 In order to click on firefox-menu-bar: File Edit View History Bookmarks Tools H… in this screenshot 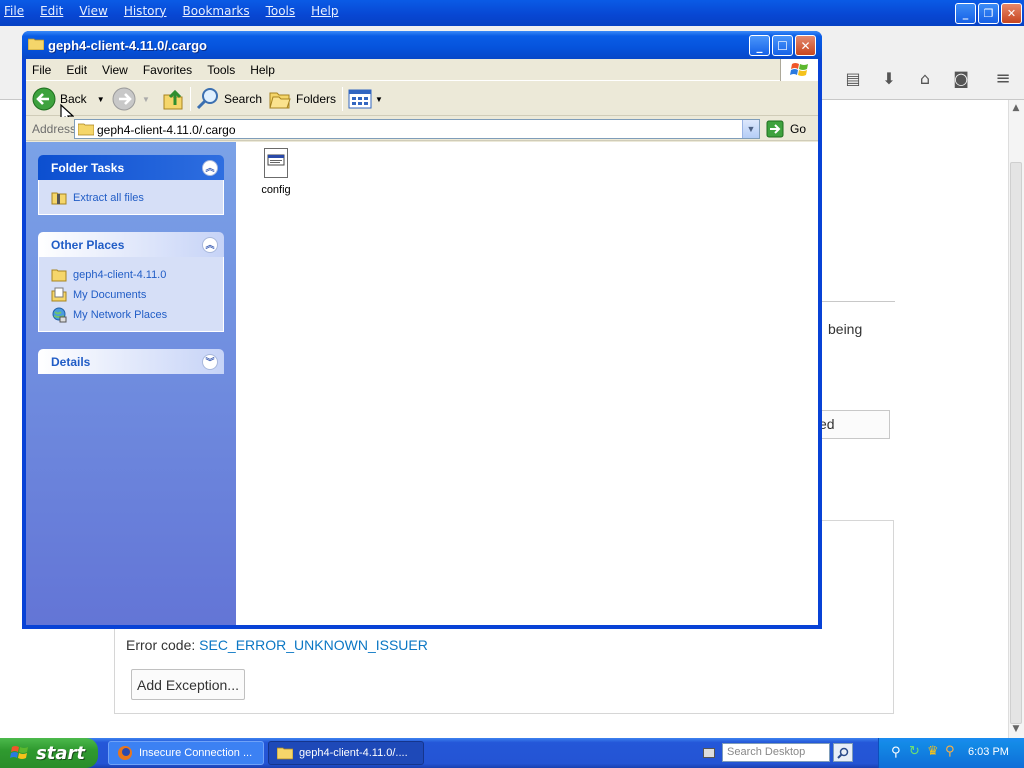, I will do `click(177, 11)`.